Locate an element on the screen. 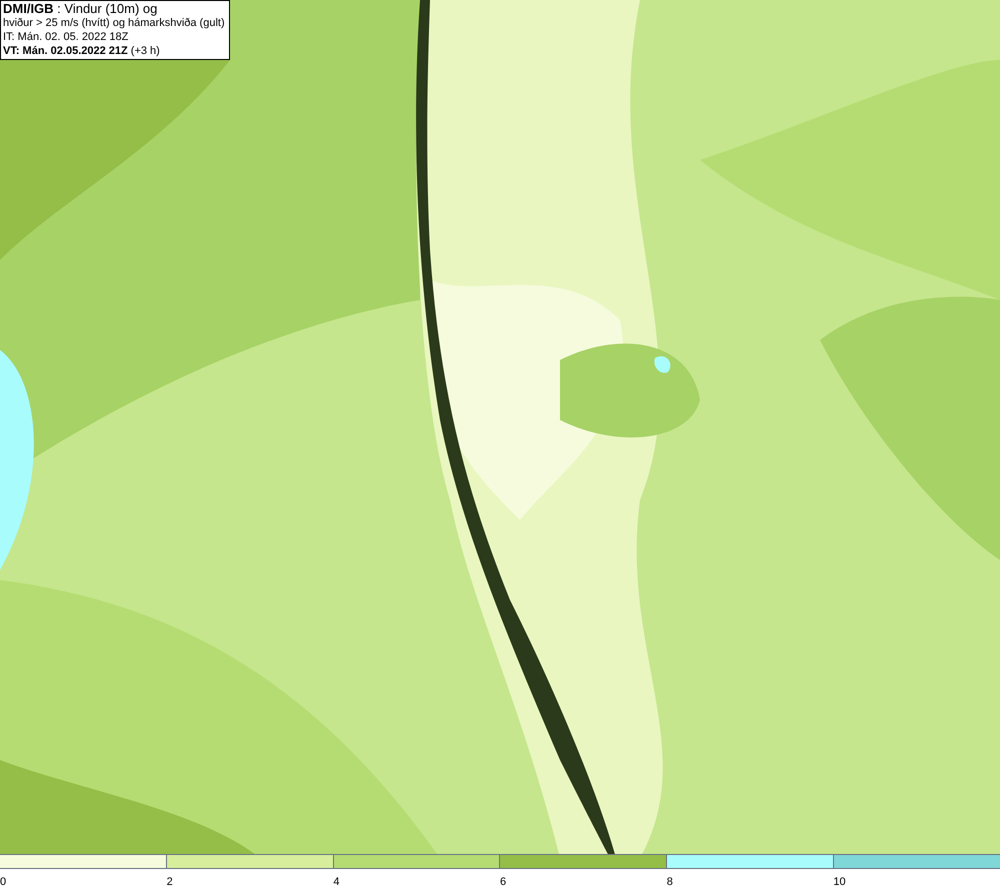 This screenshot has width=1000, height=887. legend-label: 2 is located at coordinates (169, 881).